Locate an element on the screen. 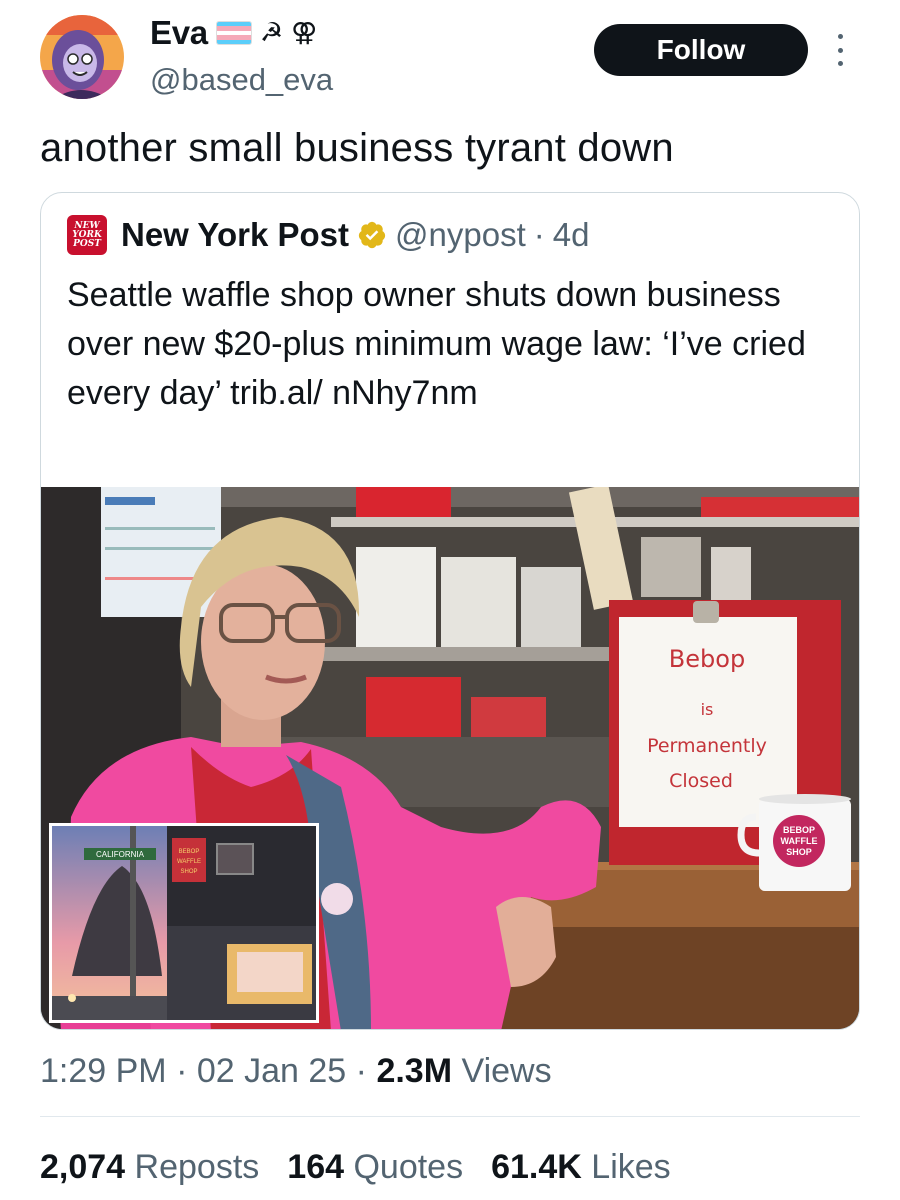 The image size is (900, 1200). quotes-label: Quotes is located at coordinates (408, 1167).